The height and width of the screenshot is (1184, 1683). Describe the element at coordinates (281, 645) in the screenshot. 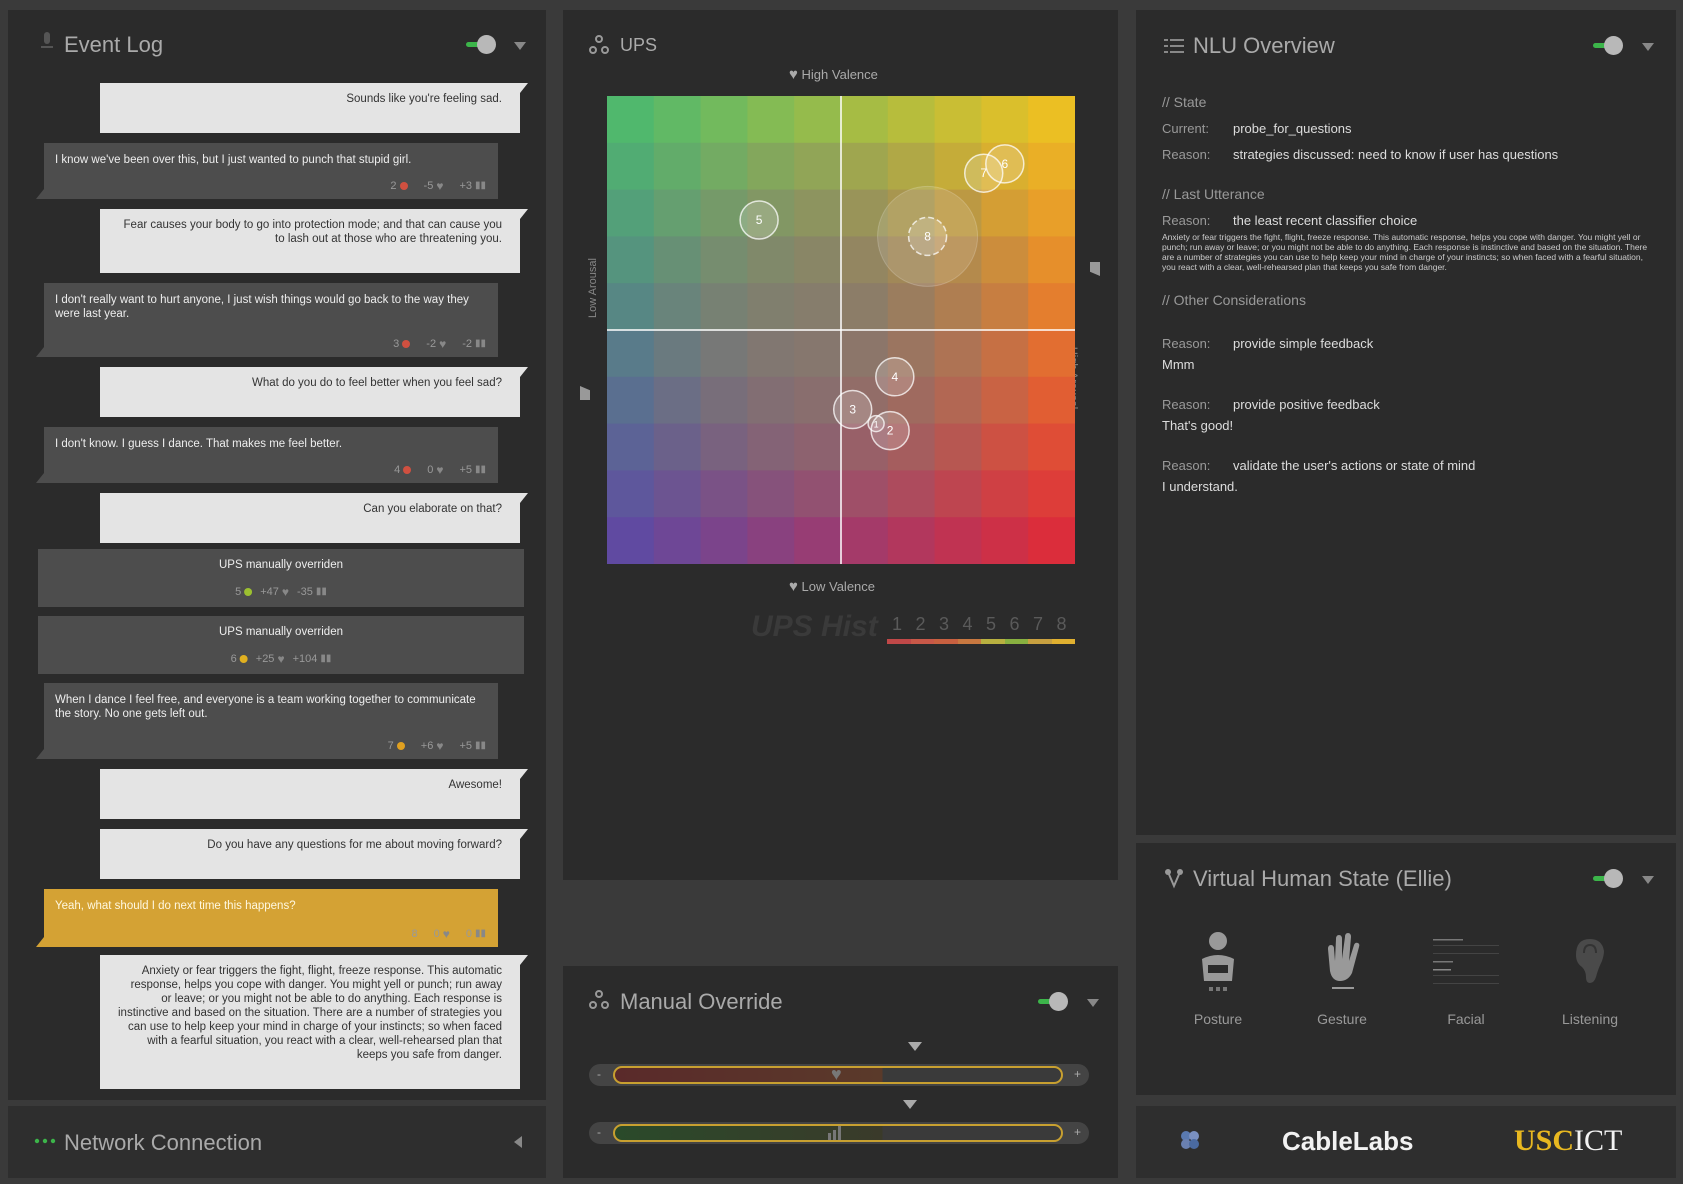

I see `system-message: UPS manually overriden 6 +25 ♥ +104 ▮▮` at that location.